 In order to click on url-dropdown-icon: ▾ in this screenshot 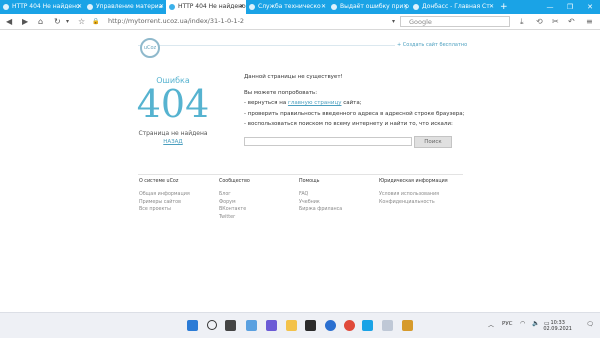, I will do `click(393, 21)`.